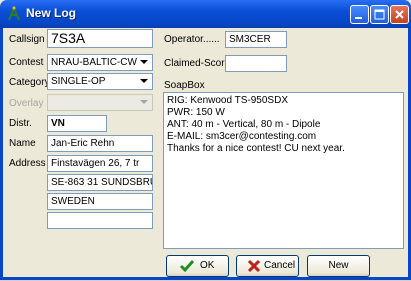  Describe the element at coordinates (280, 265) in the screenshot. I see `cancel-button-label: Cancel` at that location.